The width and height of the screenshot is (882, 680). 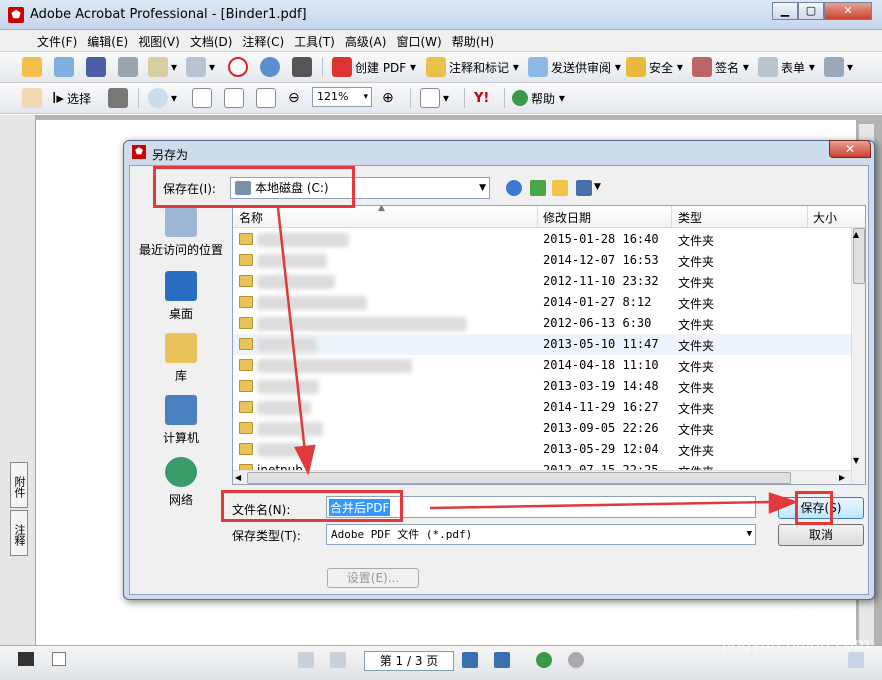 What do you see at coordinates (291, 330) in the screenshot?
I see `annotation-arrow-down` at bounding box center [291, 330].